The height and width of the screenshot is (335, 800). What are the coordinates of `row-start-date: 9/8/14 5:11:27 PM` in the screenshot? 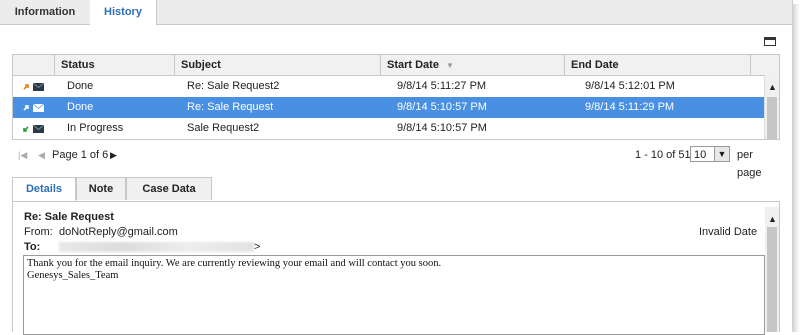 It's located at (442, 86).